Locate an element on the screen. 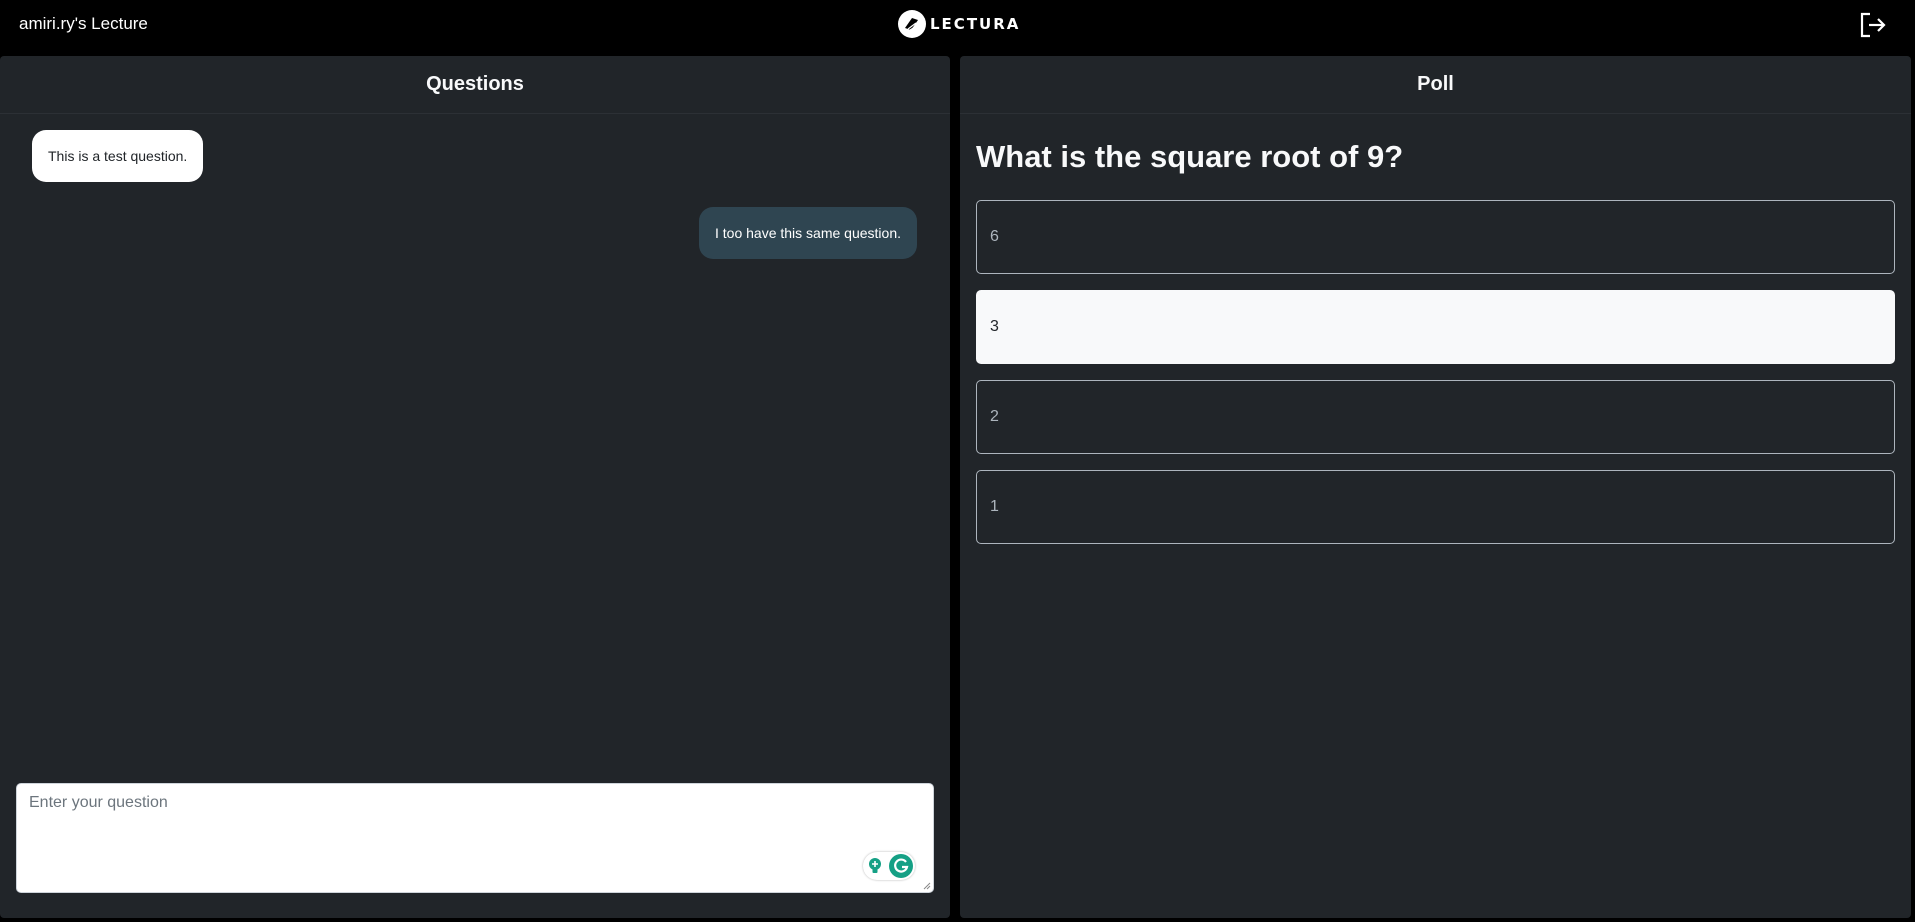  grammarly-widget is located at coordinates (889, 866).